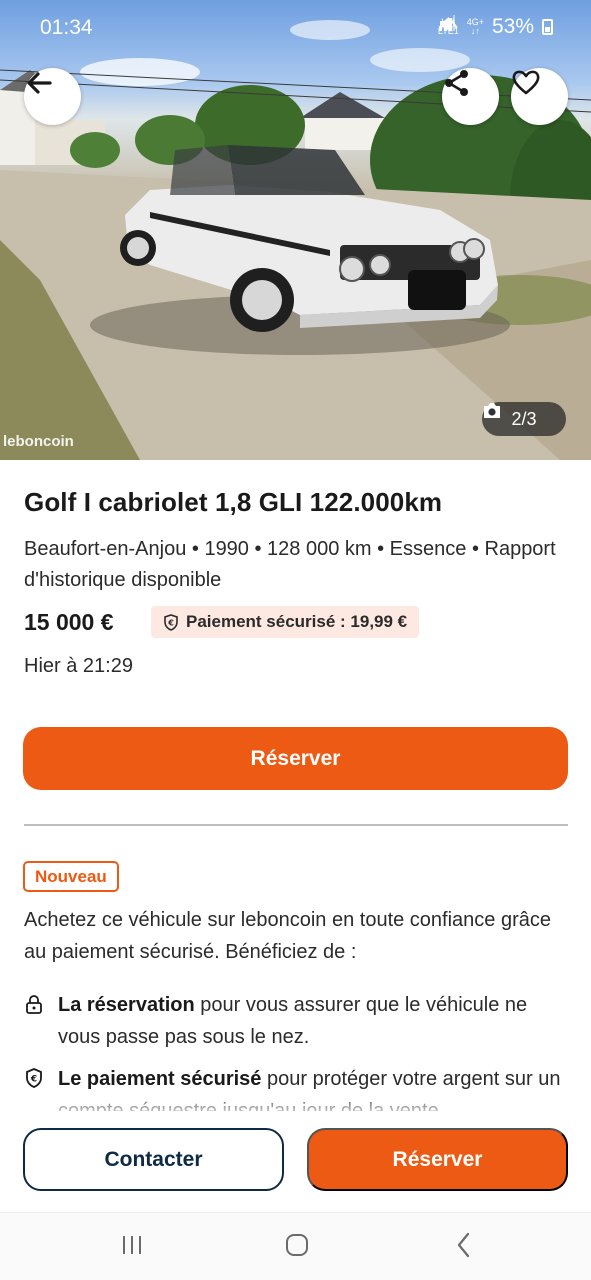 Image resolution: width=591 pixels, height=1280 pixels. Describe the element at coordinates (66, 27) in the screenshot. I see `status-time: 01:34` at that location.